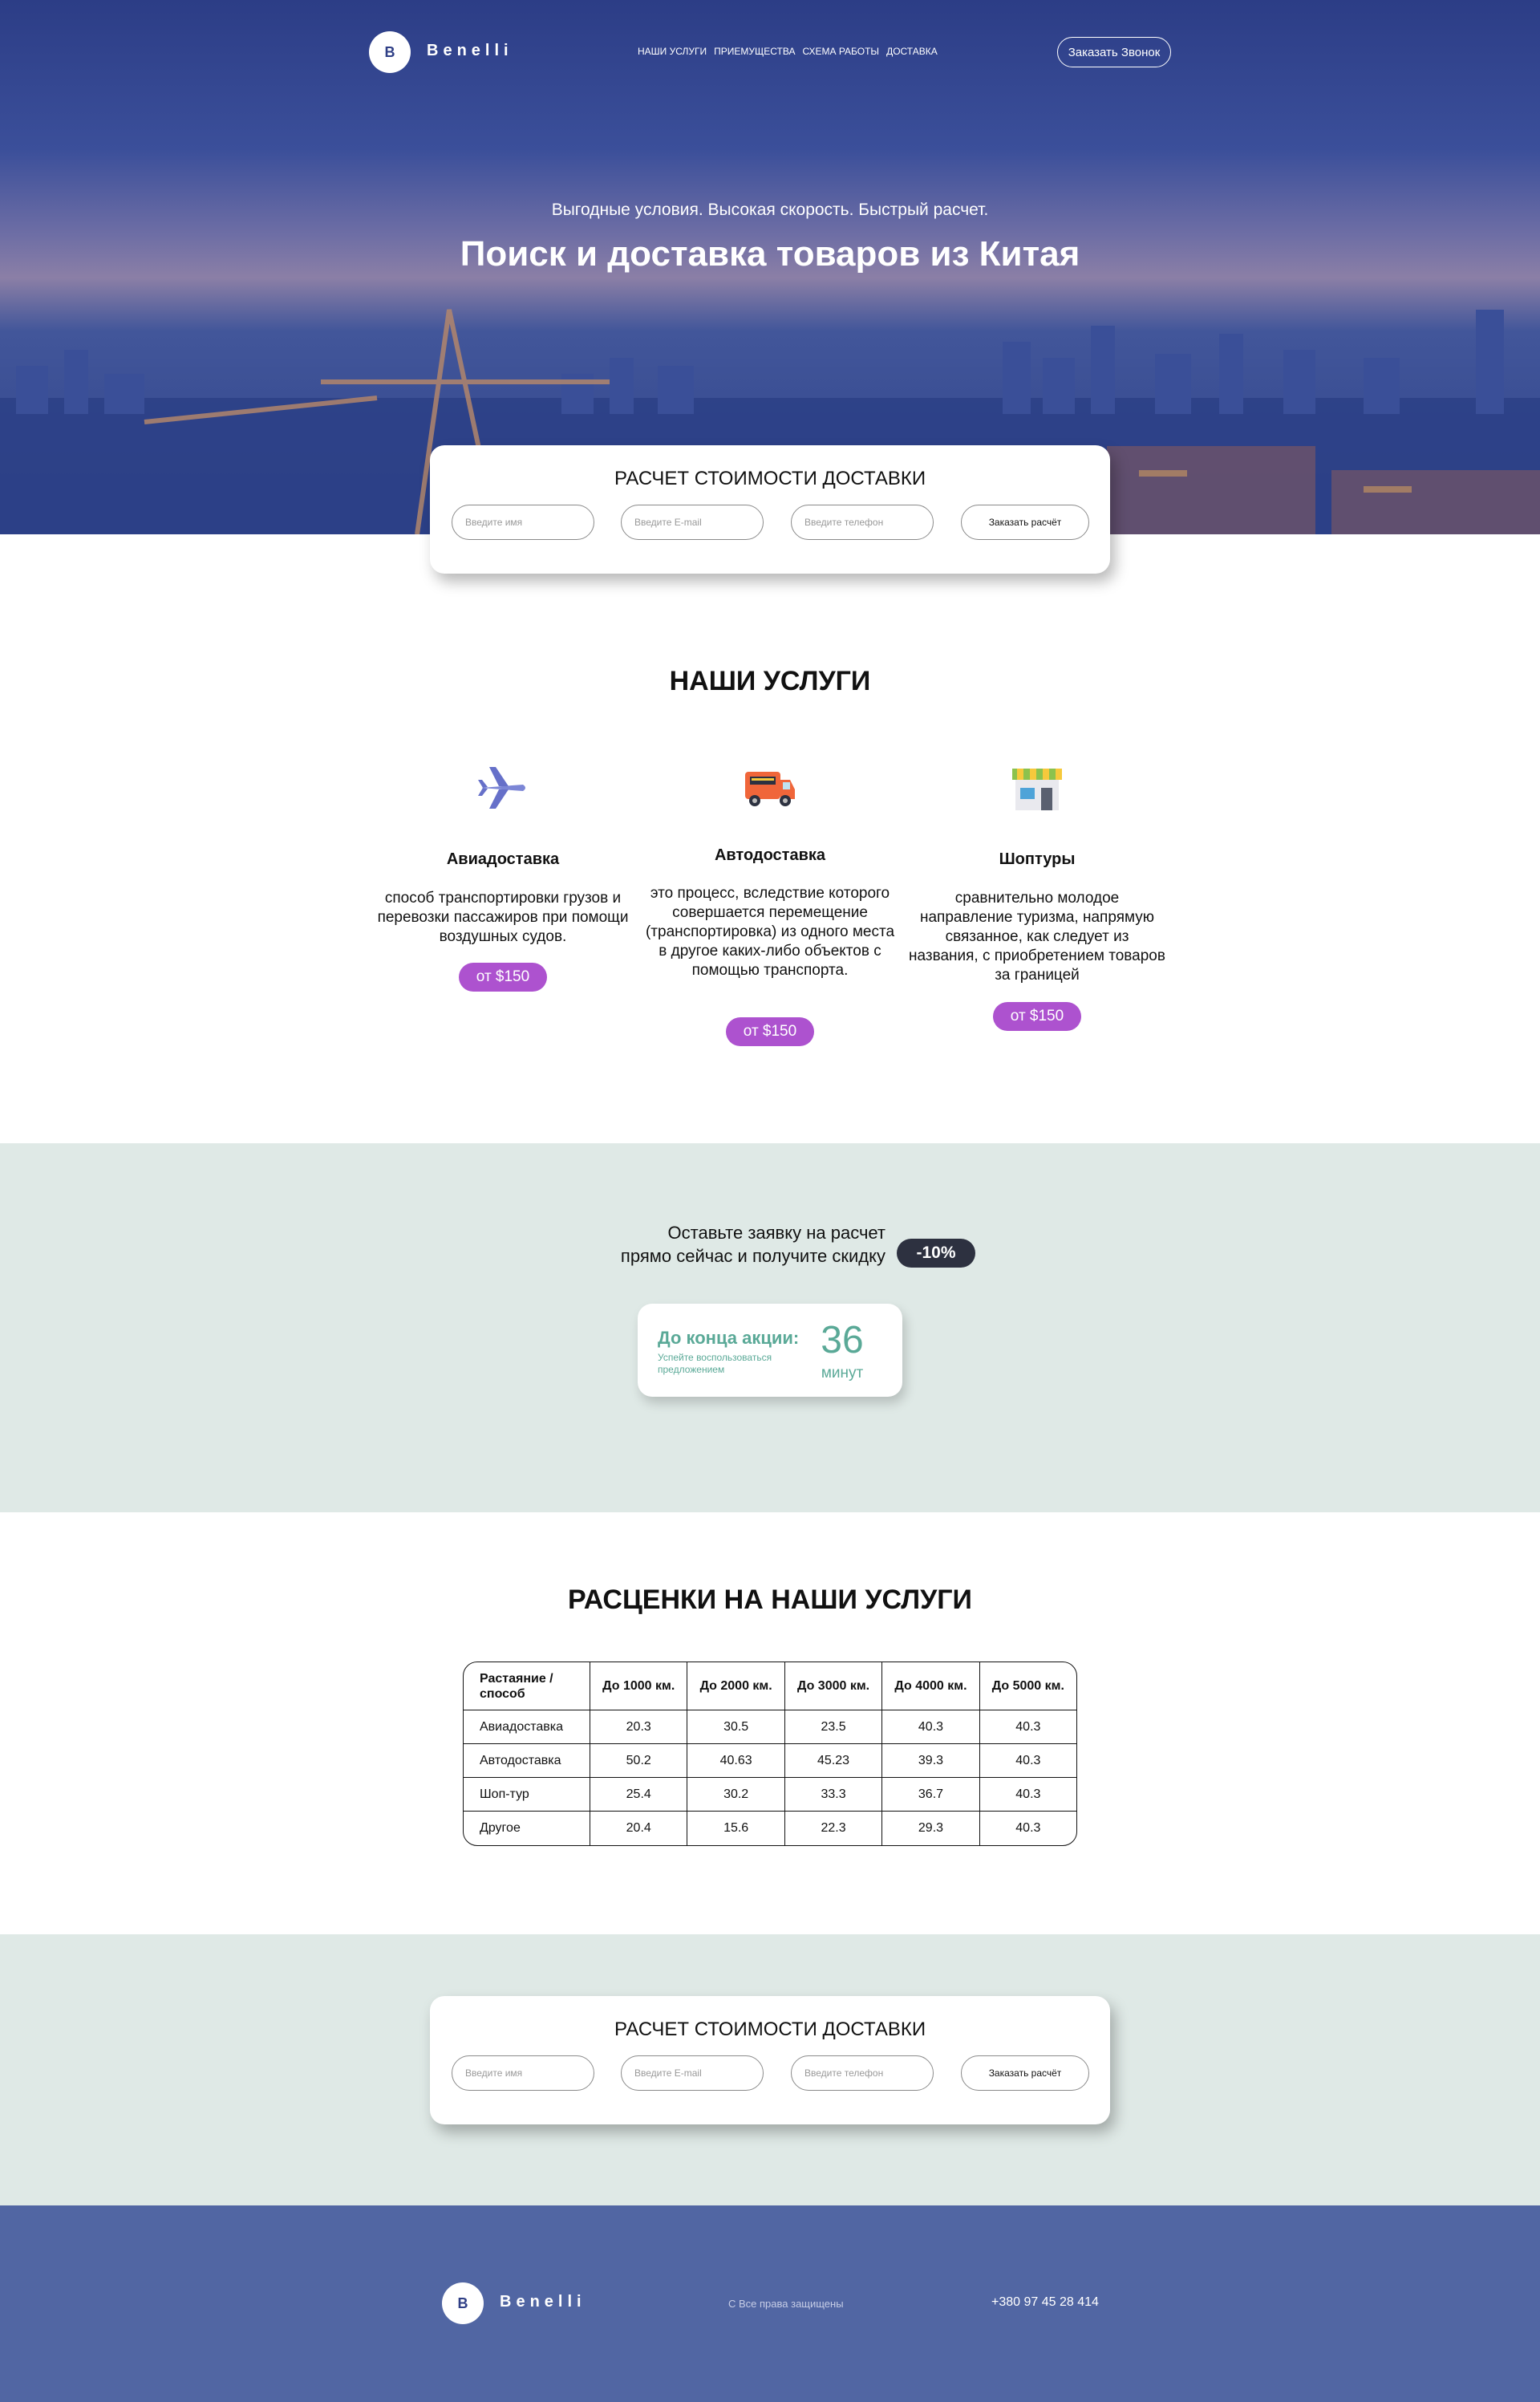 The width and height of the screenshot is (1540, 2402). What do you see at coordinates (770, 789) in the screenshot?
I see `truck-icon` at bounding box center [770, 789].